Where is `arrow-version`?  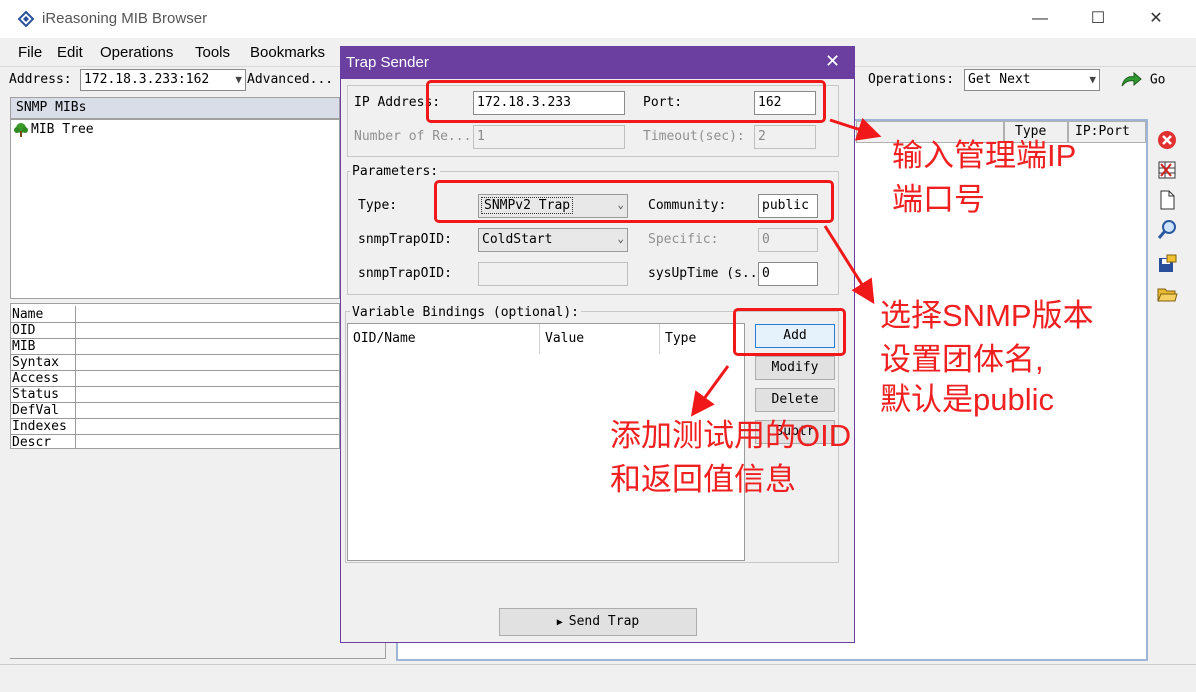 arrow-version is located at coordinates (849, 265).